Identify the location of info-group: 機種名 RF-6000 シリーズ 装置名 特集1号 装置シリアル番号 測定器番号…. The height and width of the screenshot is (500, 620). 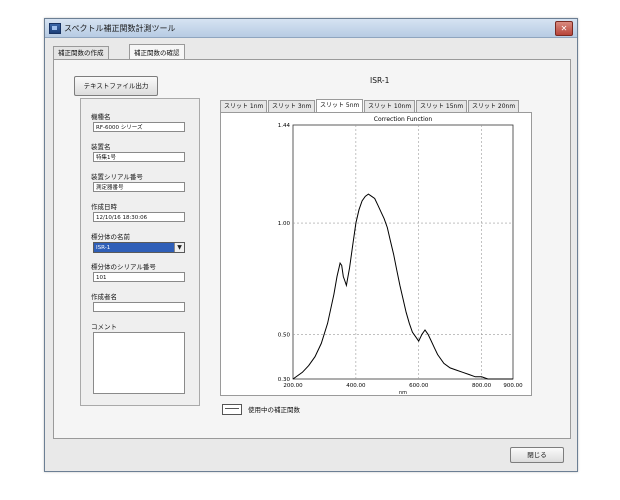
(140, 252).